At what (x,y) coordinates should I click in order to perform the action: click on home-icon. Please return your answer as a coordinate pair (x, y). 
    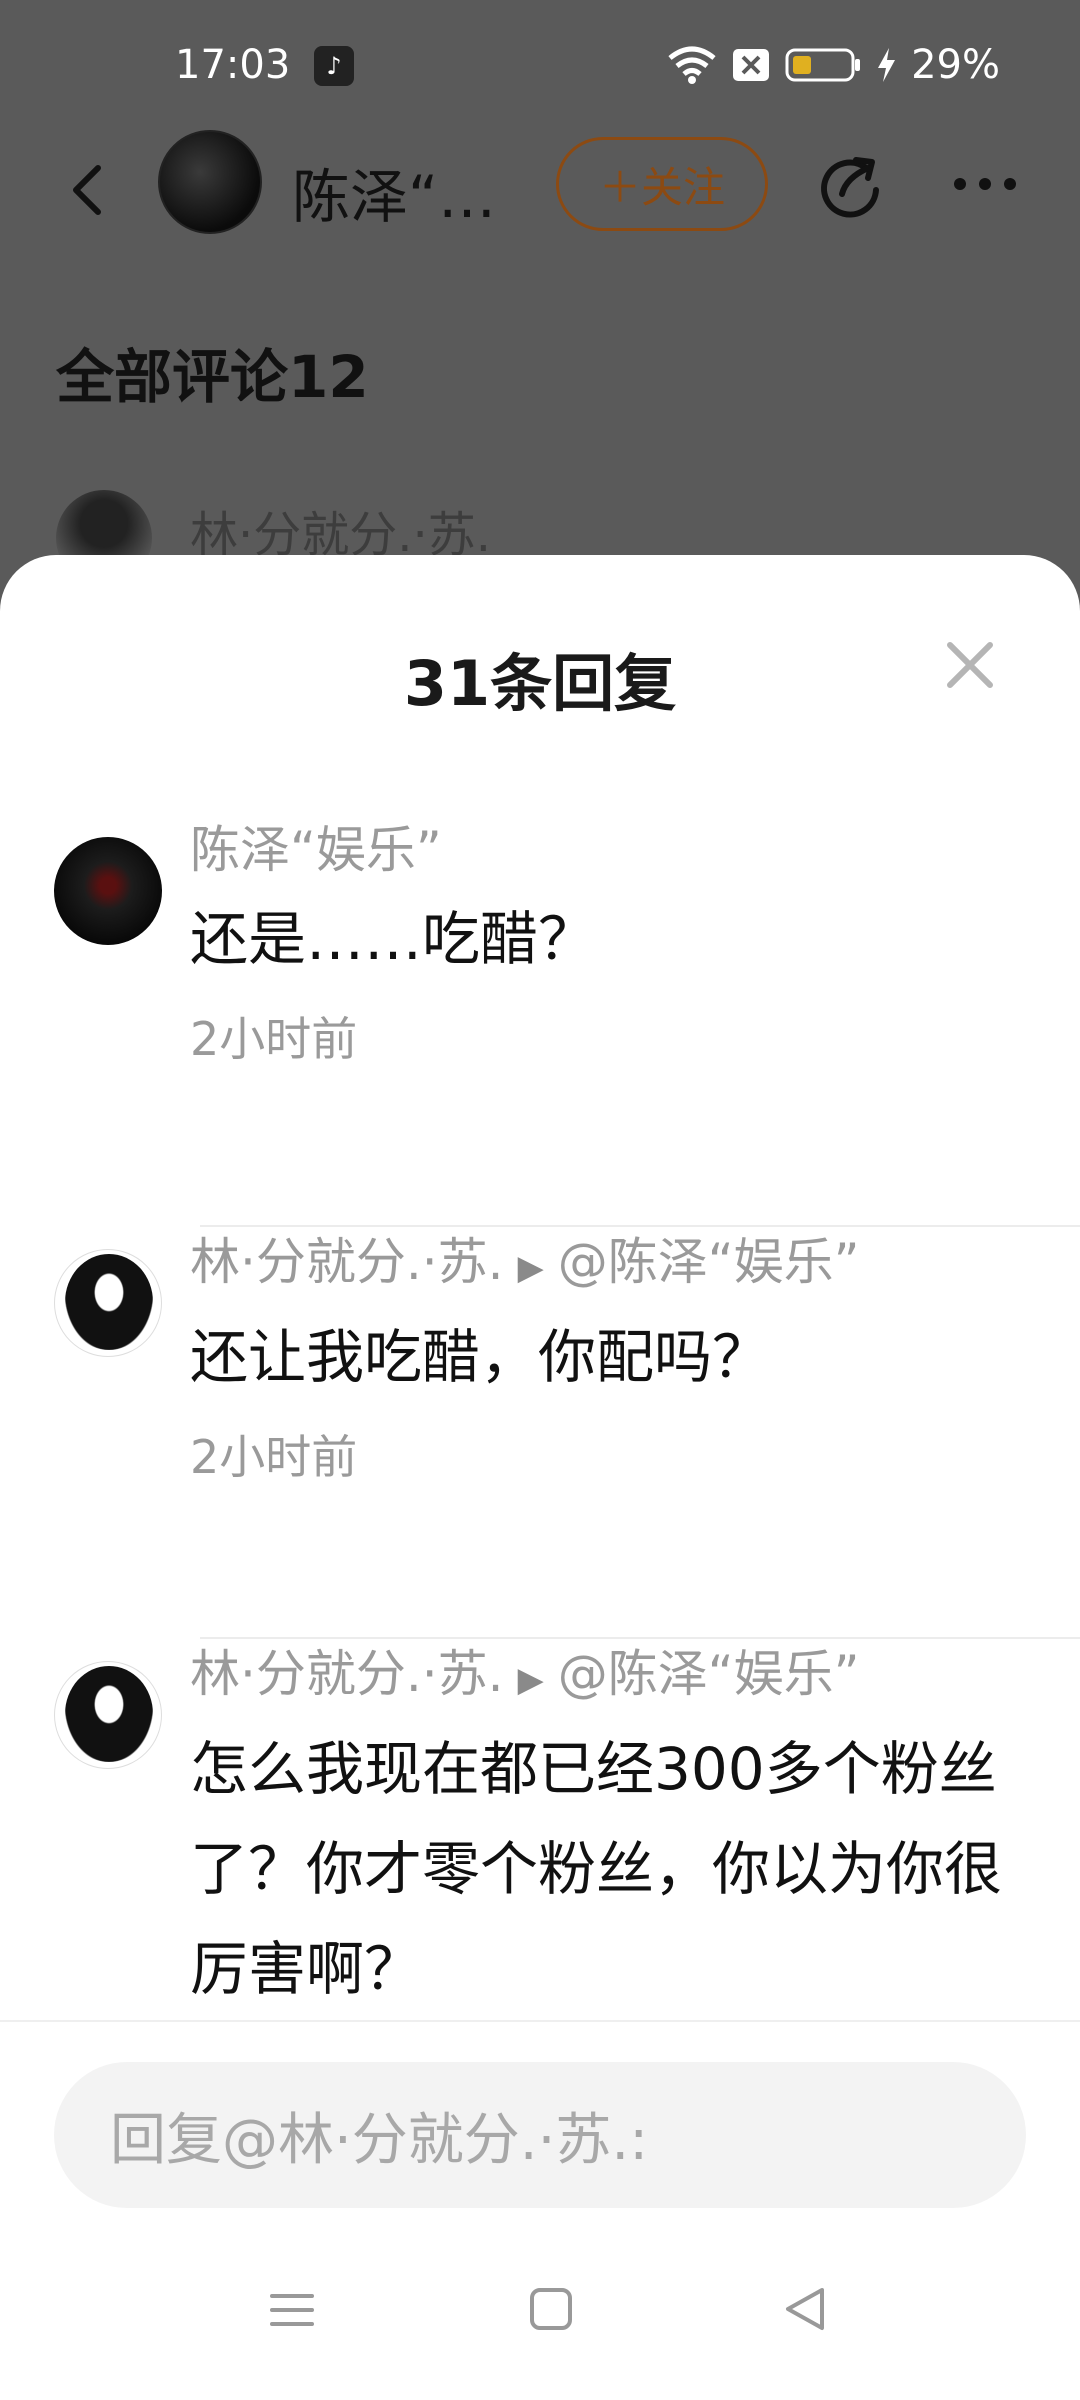
    Looking at the image, I should click on (551, 2309).